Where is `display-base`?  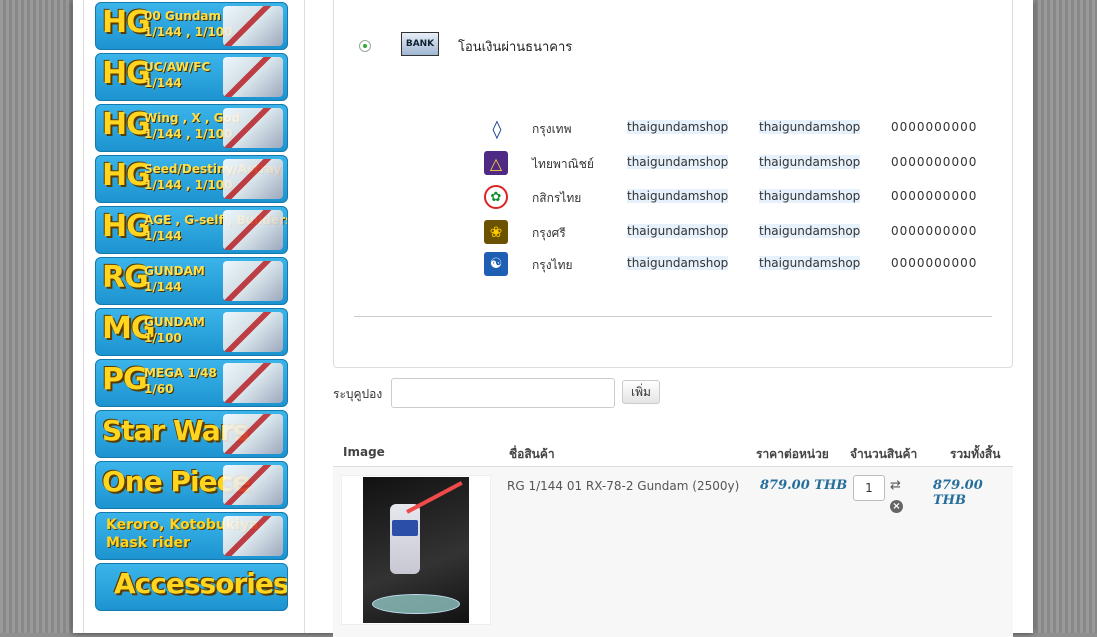 display-base is located at coordinates (416, 604).